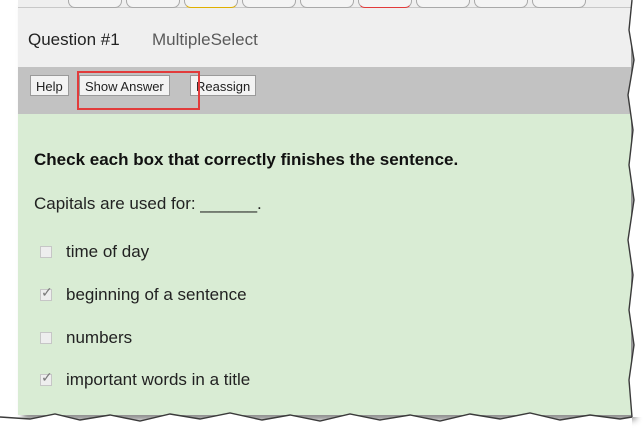 The image size is (643, 429). I want to click on answer-option: time of day, so click(94, 252).